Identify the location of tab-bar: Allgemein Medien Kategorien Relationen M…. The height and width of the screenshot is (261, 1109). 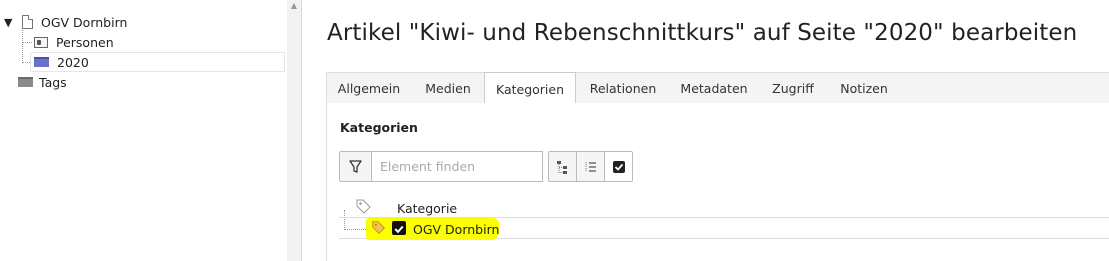
(717, 88).